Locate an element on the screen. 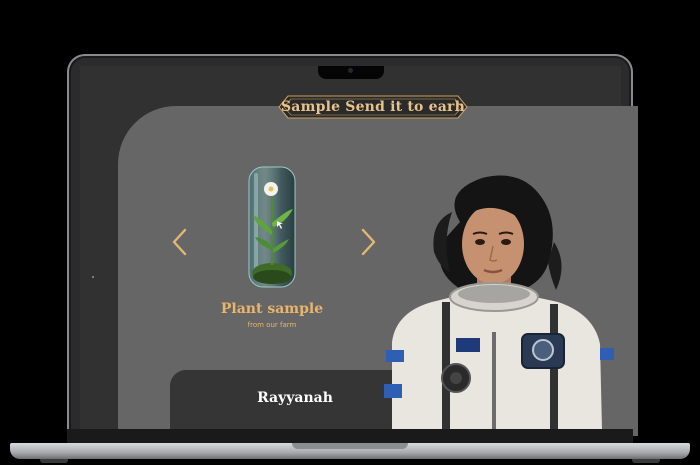 This screenshot has width=700, height=465. sample-title: Plant sample is located at coordinates (272, 309).